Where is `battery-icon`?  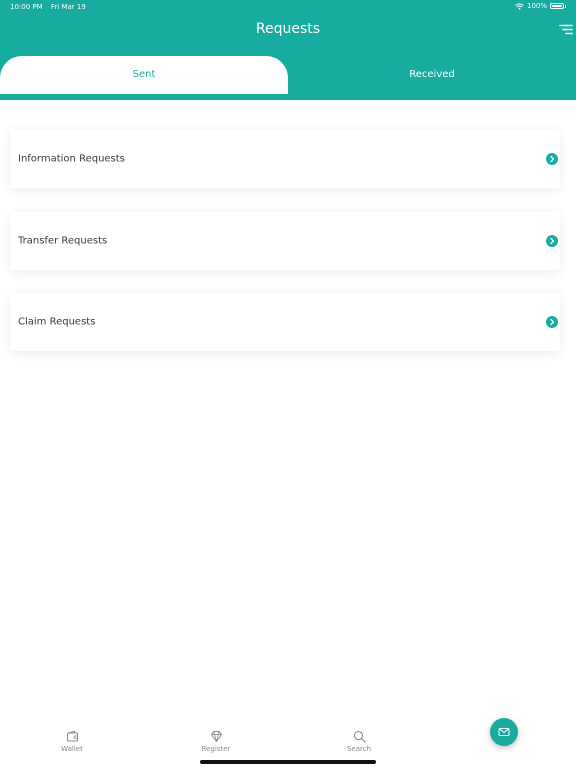
battery-icon is located at coordinates (557, 6).